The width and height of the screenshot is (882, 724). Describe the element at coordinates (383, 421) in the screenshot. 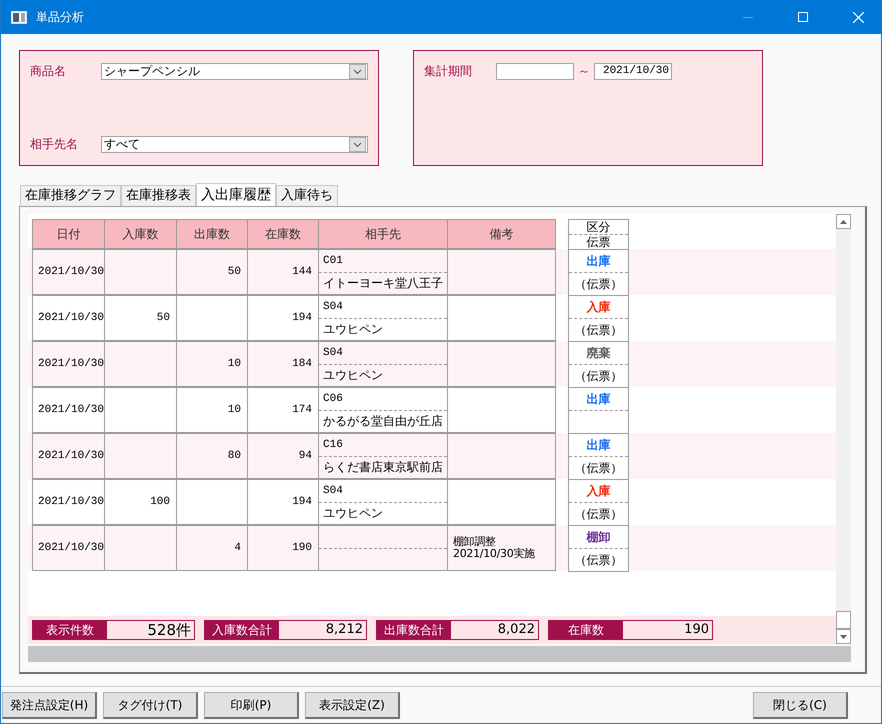

I see `table-cell: かるがる堂自由が丘店` at that location.